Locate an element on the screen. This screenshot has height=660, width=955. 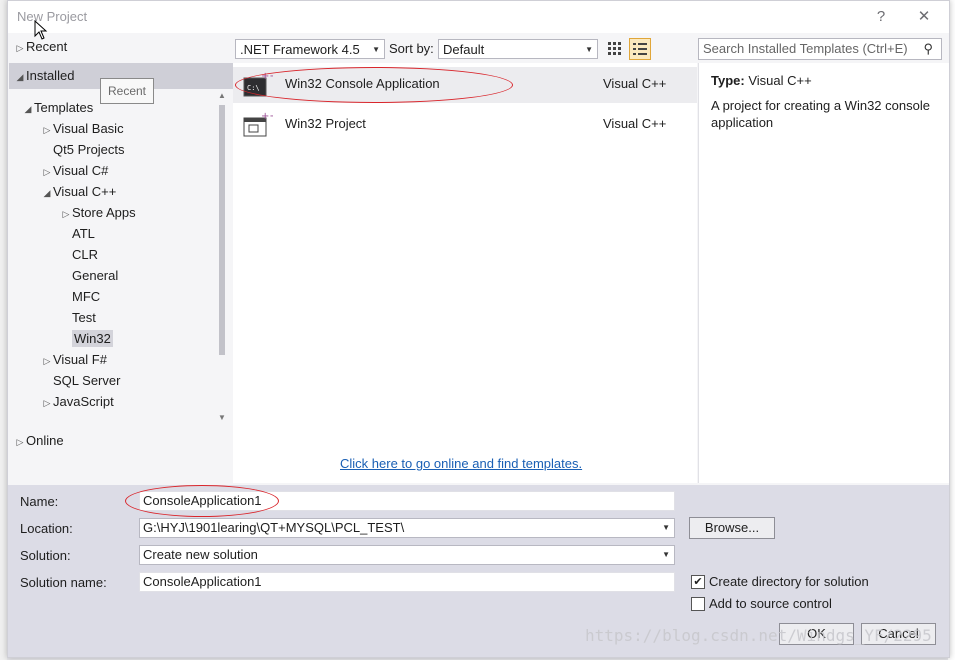
tree-item: CLR is located at coordinates (79, 255).